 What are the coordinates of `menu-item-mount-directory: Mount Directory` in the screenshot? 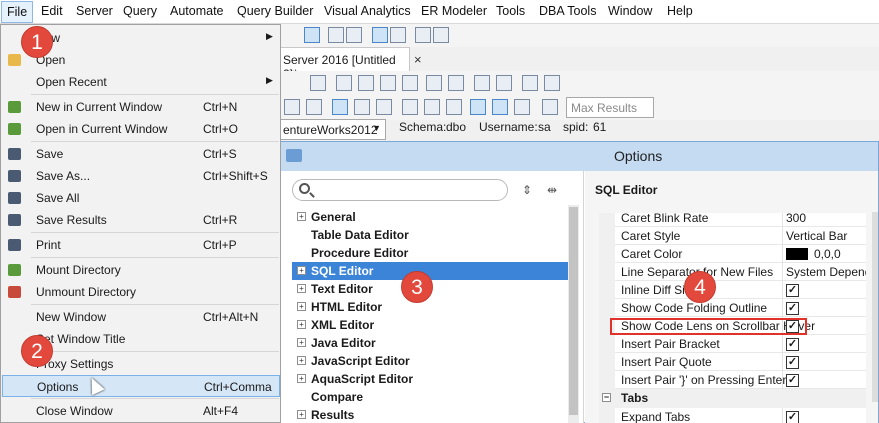 It's located at (141, 270).